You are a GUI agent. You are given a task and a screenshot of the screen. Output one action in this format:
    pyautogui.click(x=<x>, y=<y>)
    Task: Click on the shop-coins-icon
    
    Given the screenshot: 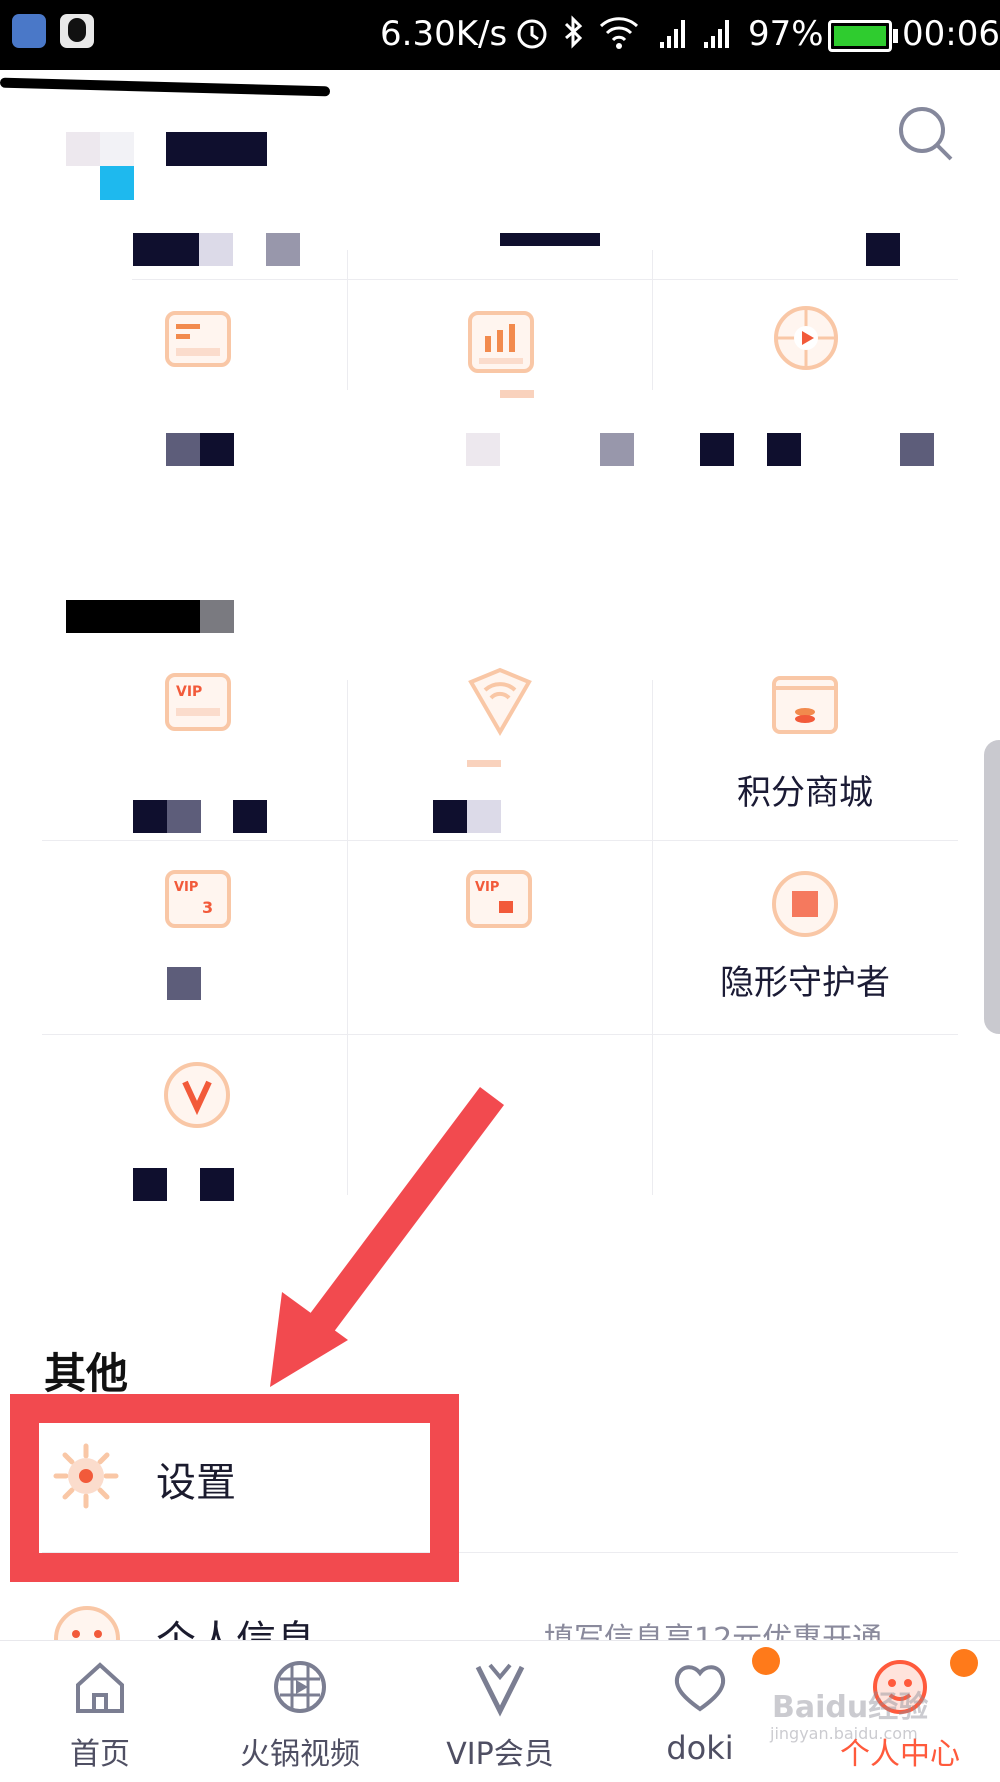 What is the action you would take?
    pyautogui.click(x=805, y=707)
    